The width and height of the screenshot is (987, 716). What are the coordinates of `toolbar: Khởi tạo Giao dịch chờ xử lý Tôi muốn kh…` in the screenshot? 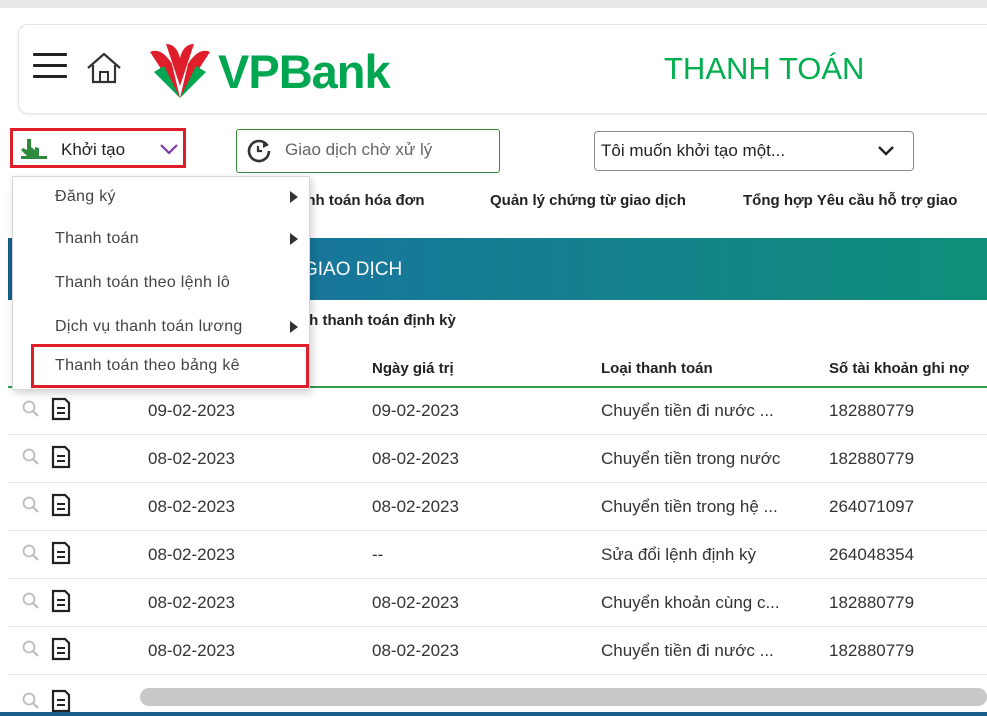 It's located at (493, 148).